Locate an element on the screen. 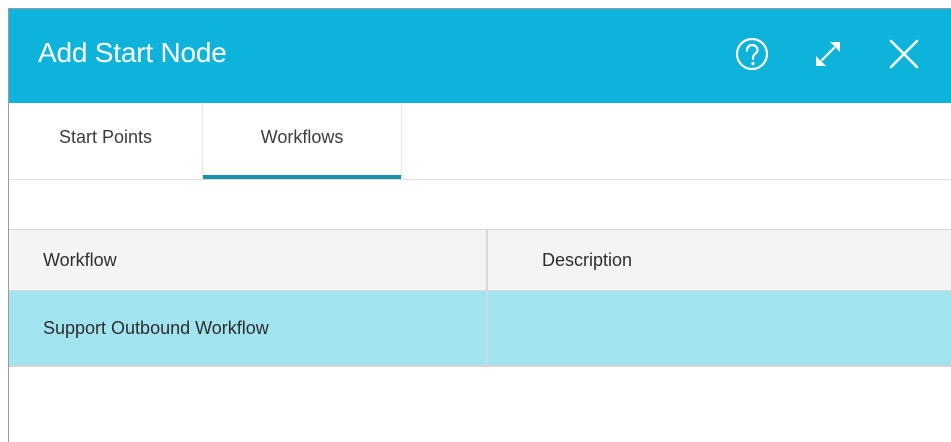  close-icon is located at coordinates (904, 54).